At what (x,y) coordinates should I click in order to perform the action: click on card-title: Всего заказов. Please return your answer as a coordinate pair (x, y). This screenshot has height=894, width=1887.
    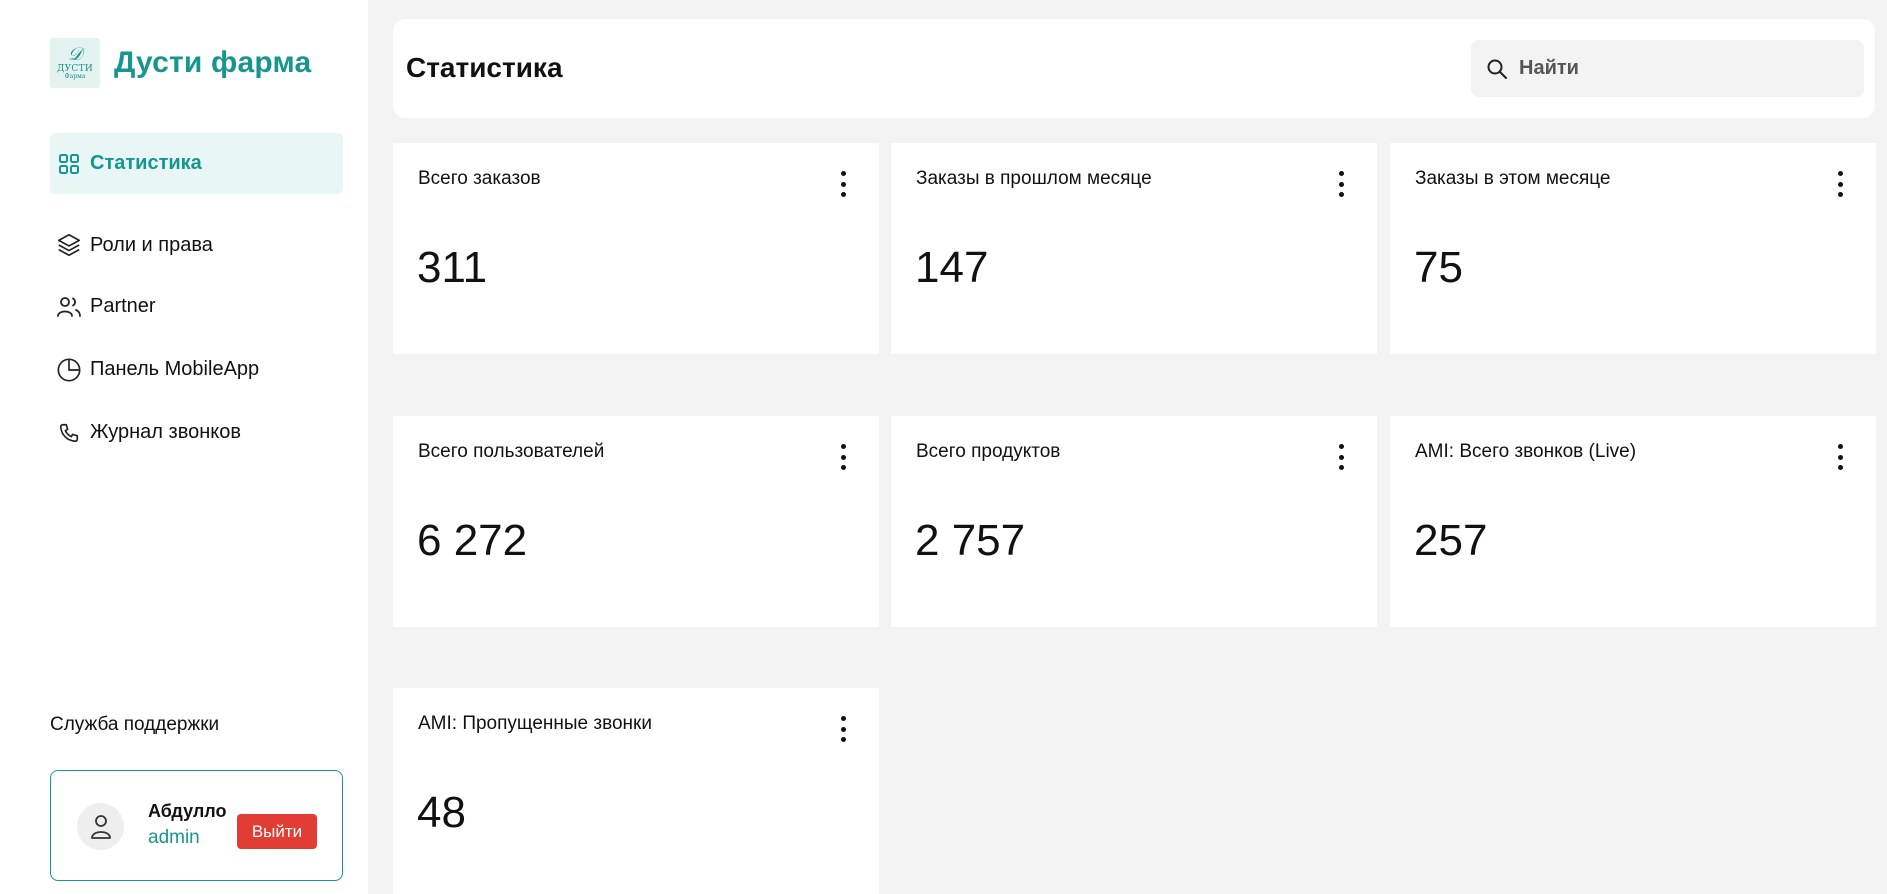
    Looking at the image, I should click on (479, 178).